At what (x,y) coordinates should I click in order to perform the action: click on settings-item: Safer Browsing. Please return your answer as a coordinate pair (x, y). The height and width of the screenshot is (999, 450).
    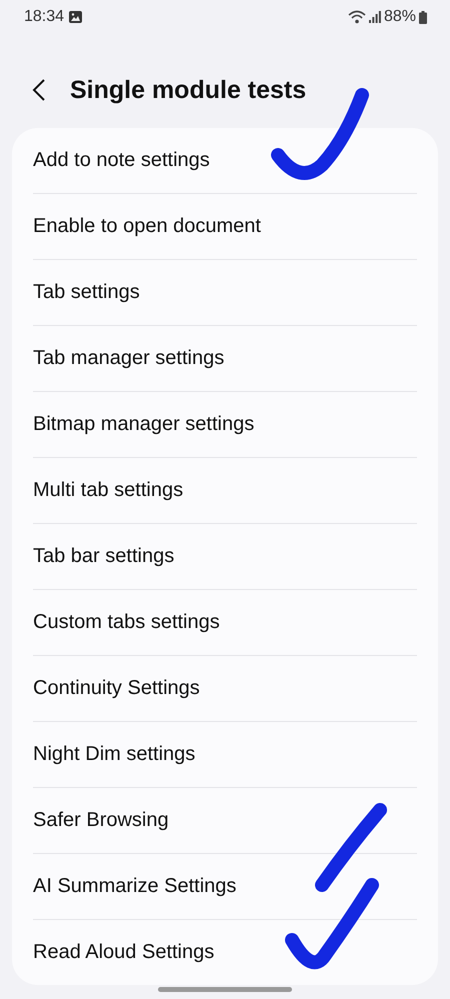
    Looking at the image, I should click on (225, 821).